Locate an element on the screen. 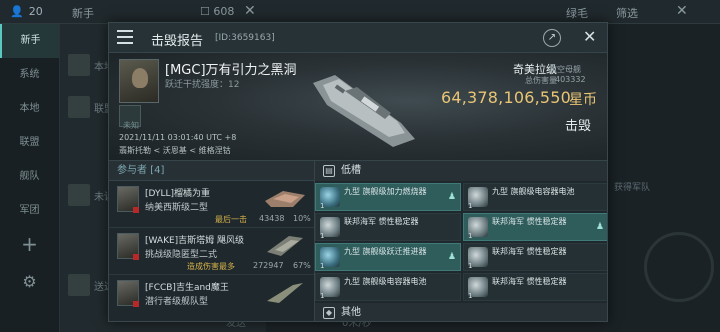 The image size is (720, 332). plus-icon: + is located at coordinates (29, 244).